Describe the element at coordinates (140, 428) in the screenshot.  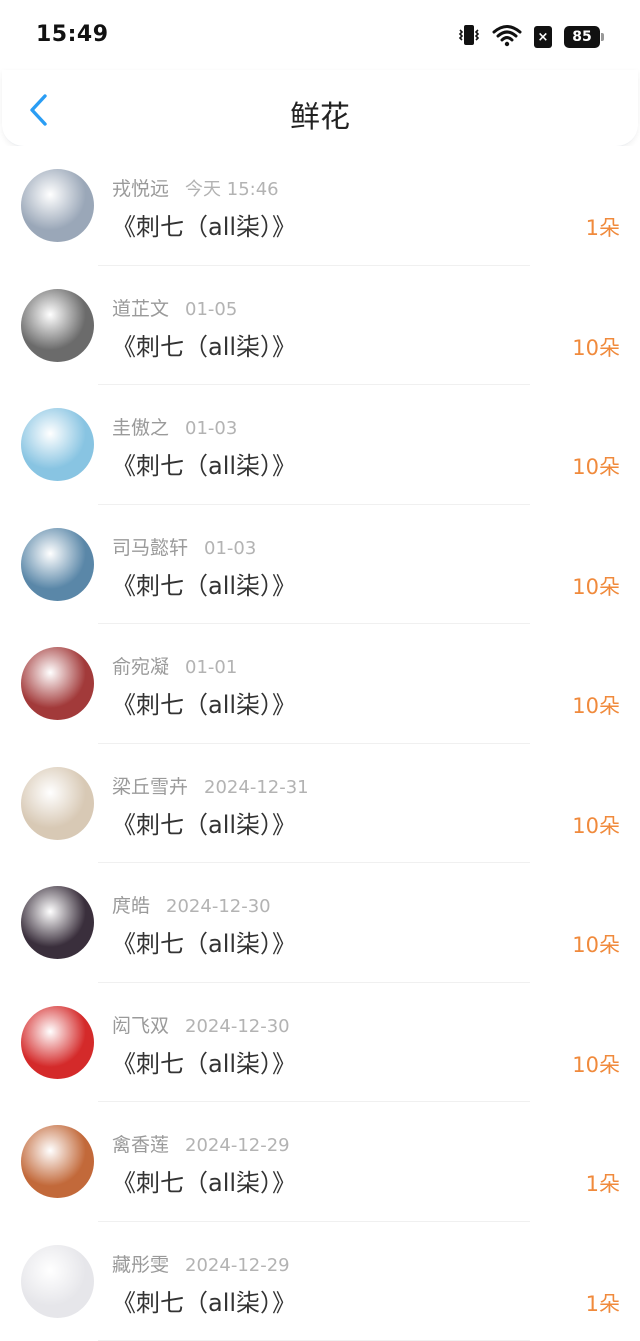
I see `user-name: 圭傲之` at that location.